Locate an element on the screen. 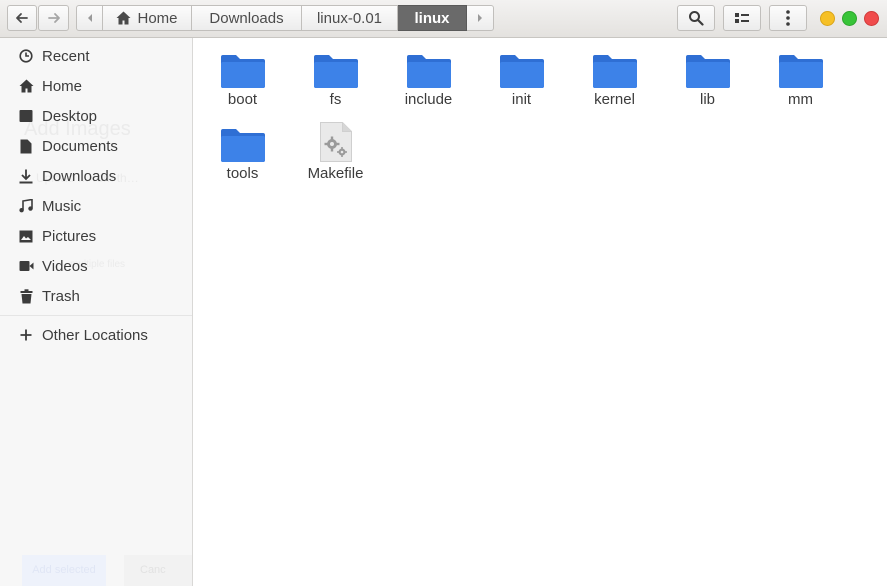 This screenshot has height=586, width=887. path-scroll-right-button is located at coordinates (480, 18).